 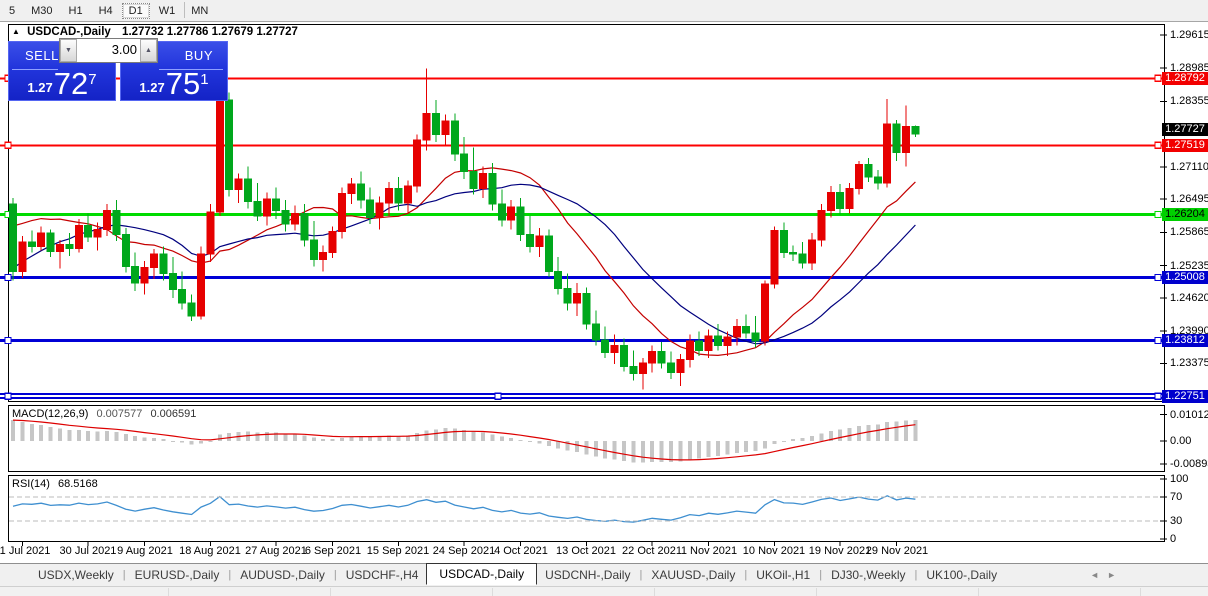 What do you see at coordinates (1185, 214) in the screenshot?
I see `price-badge-1.26204: 1.26204` at bounding box center [1185, 214].